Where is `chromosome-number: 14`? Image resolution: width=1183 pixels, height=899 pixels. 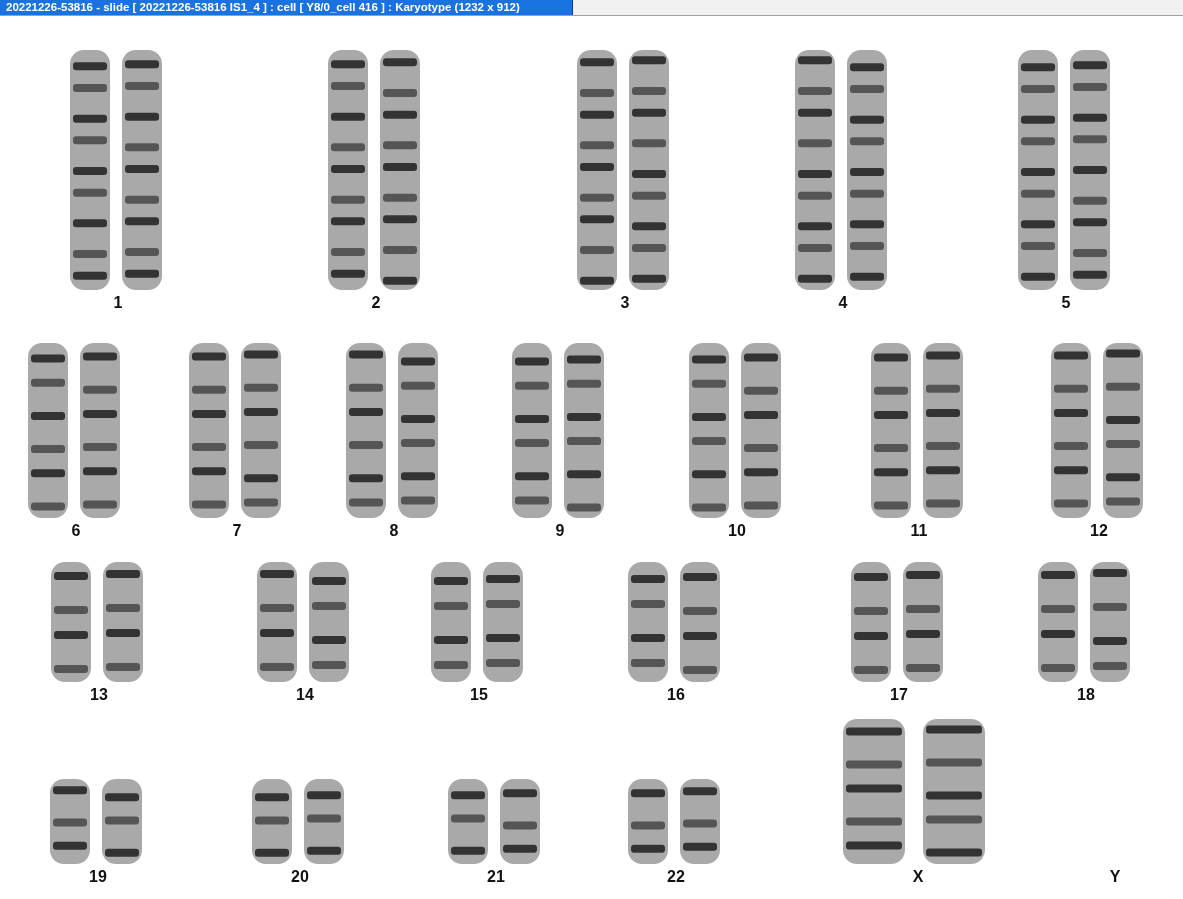 chromosome-number: 14 is located at coordinates (305, 695).